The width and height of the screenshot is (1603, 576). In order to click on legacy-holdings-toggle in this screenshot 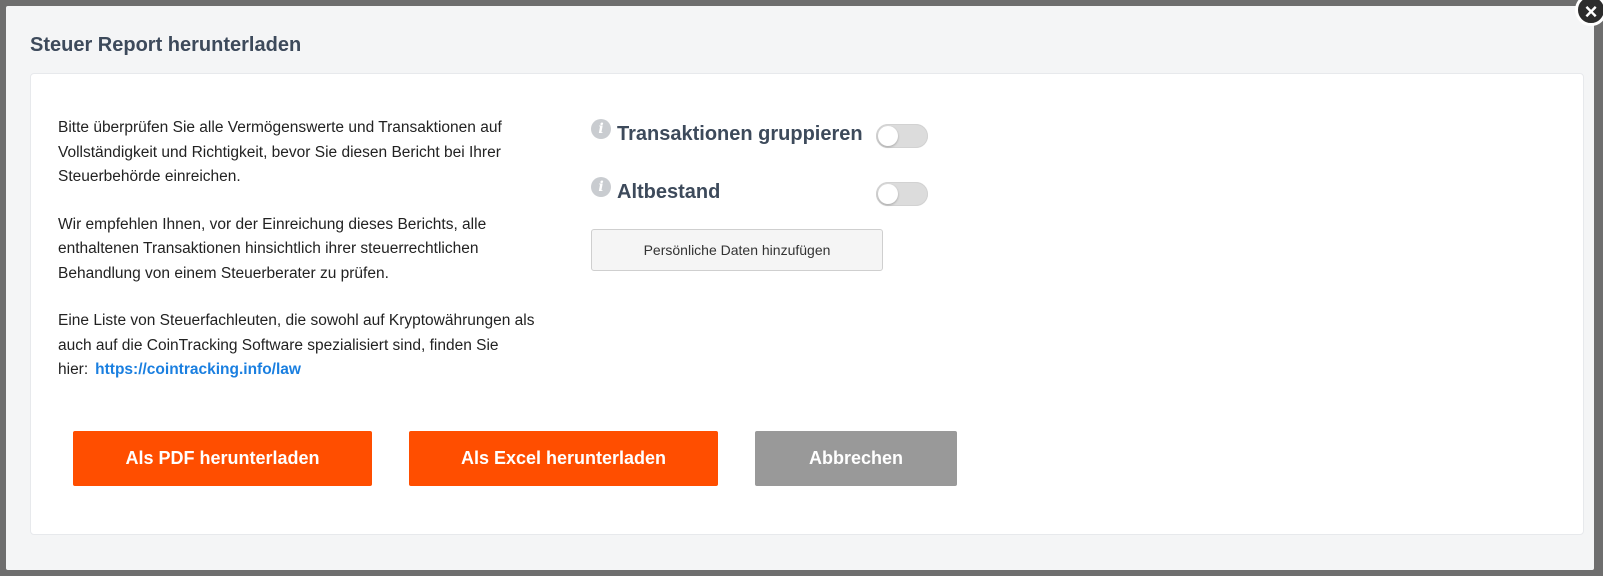, I will do `click(902, 194)`.